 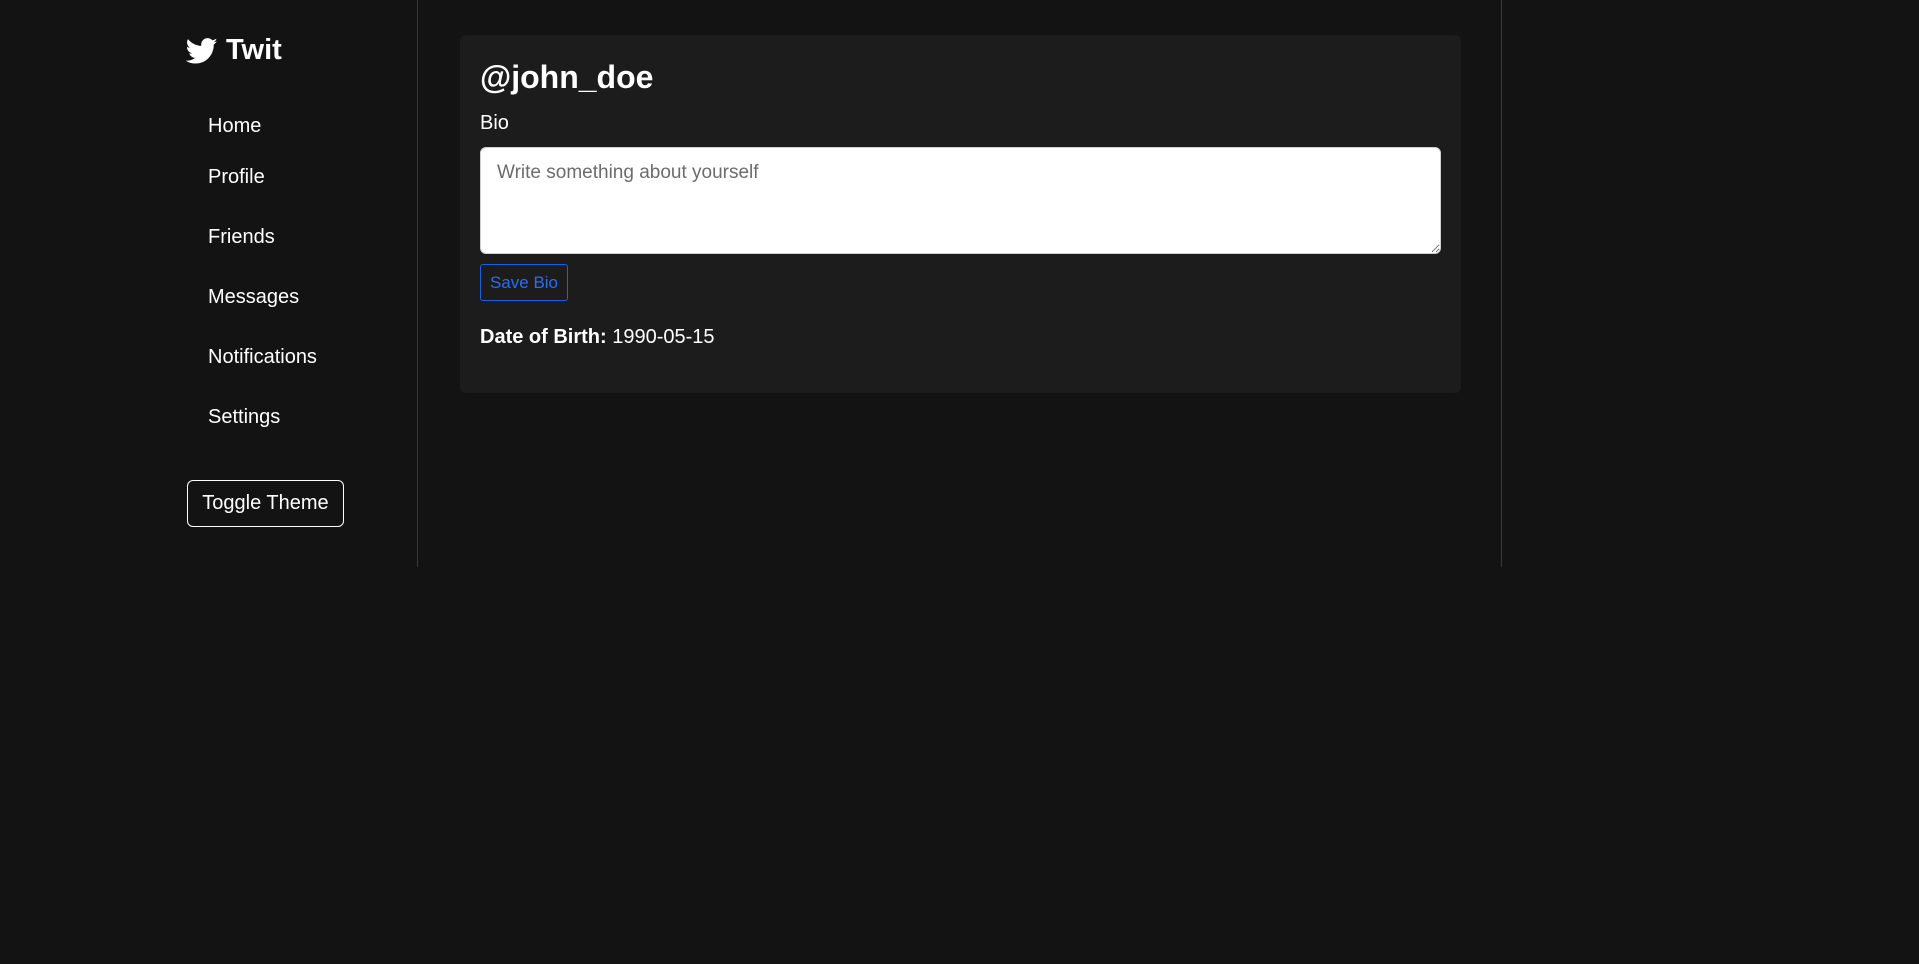 I want to click on sidebar-item-friends: Friends, so click(x=251, y=237).